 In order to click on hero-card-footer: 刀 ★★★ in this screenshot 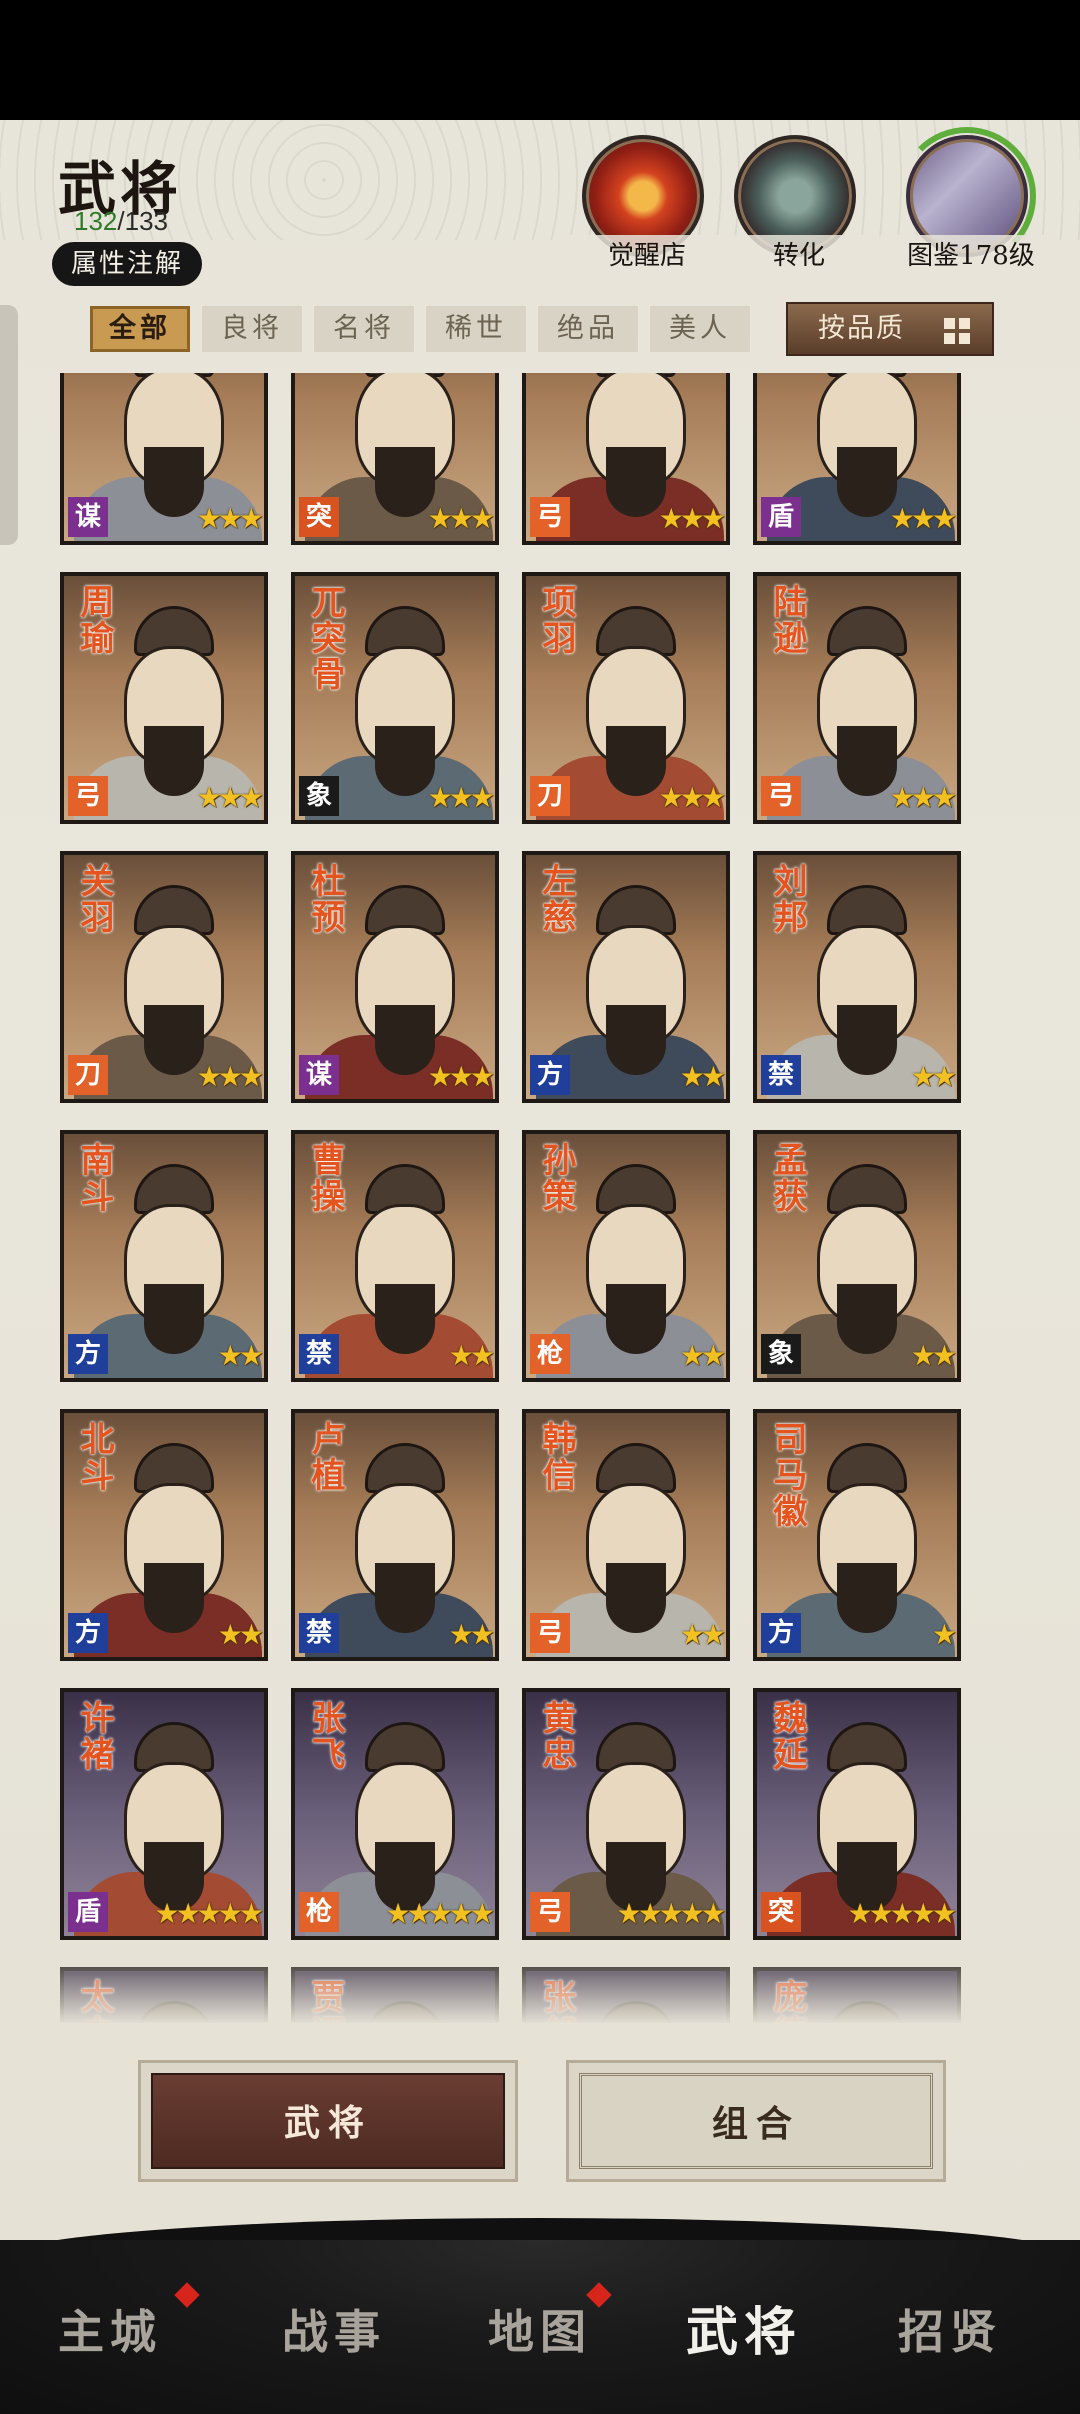, I will do `click(626, 798)`.